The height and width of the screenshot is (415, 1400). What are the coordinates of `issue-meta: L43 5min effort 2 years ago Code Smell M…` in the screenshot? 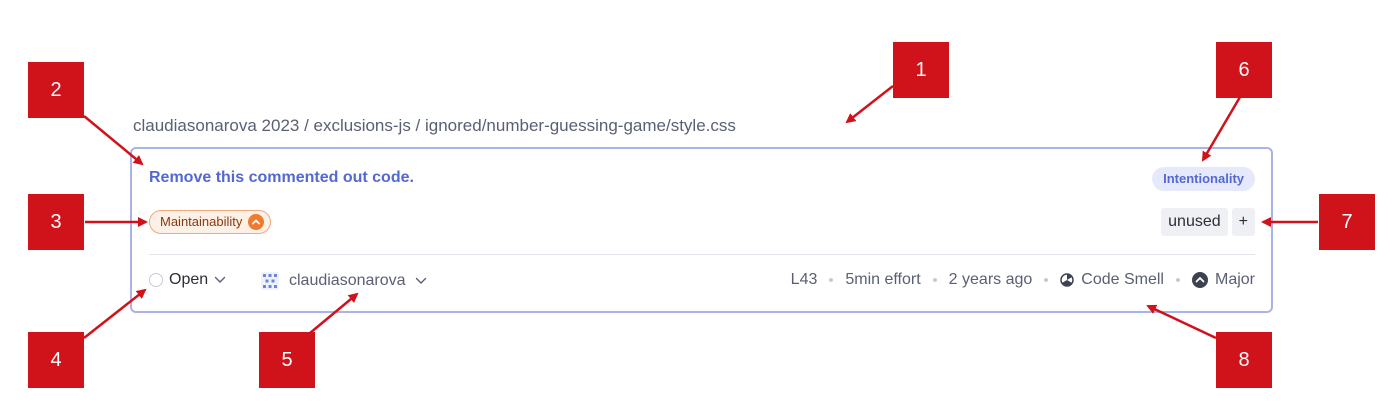 It's located at (1023, 280).